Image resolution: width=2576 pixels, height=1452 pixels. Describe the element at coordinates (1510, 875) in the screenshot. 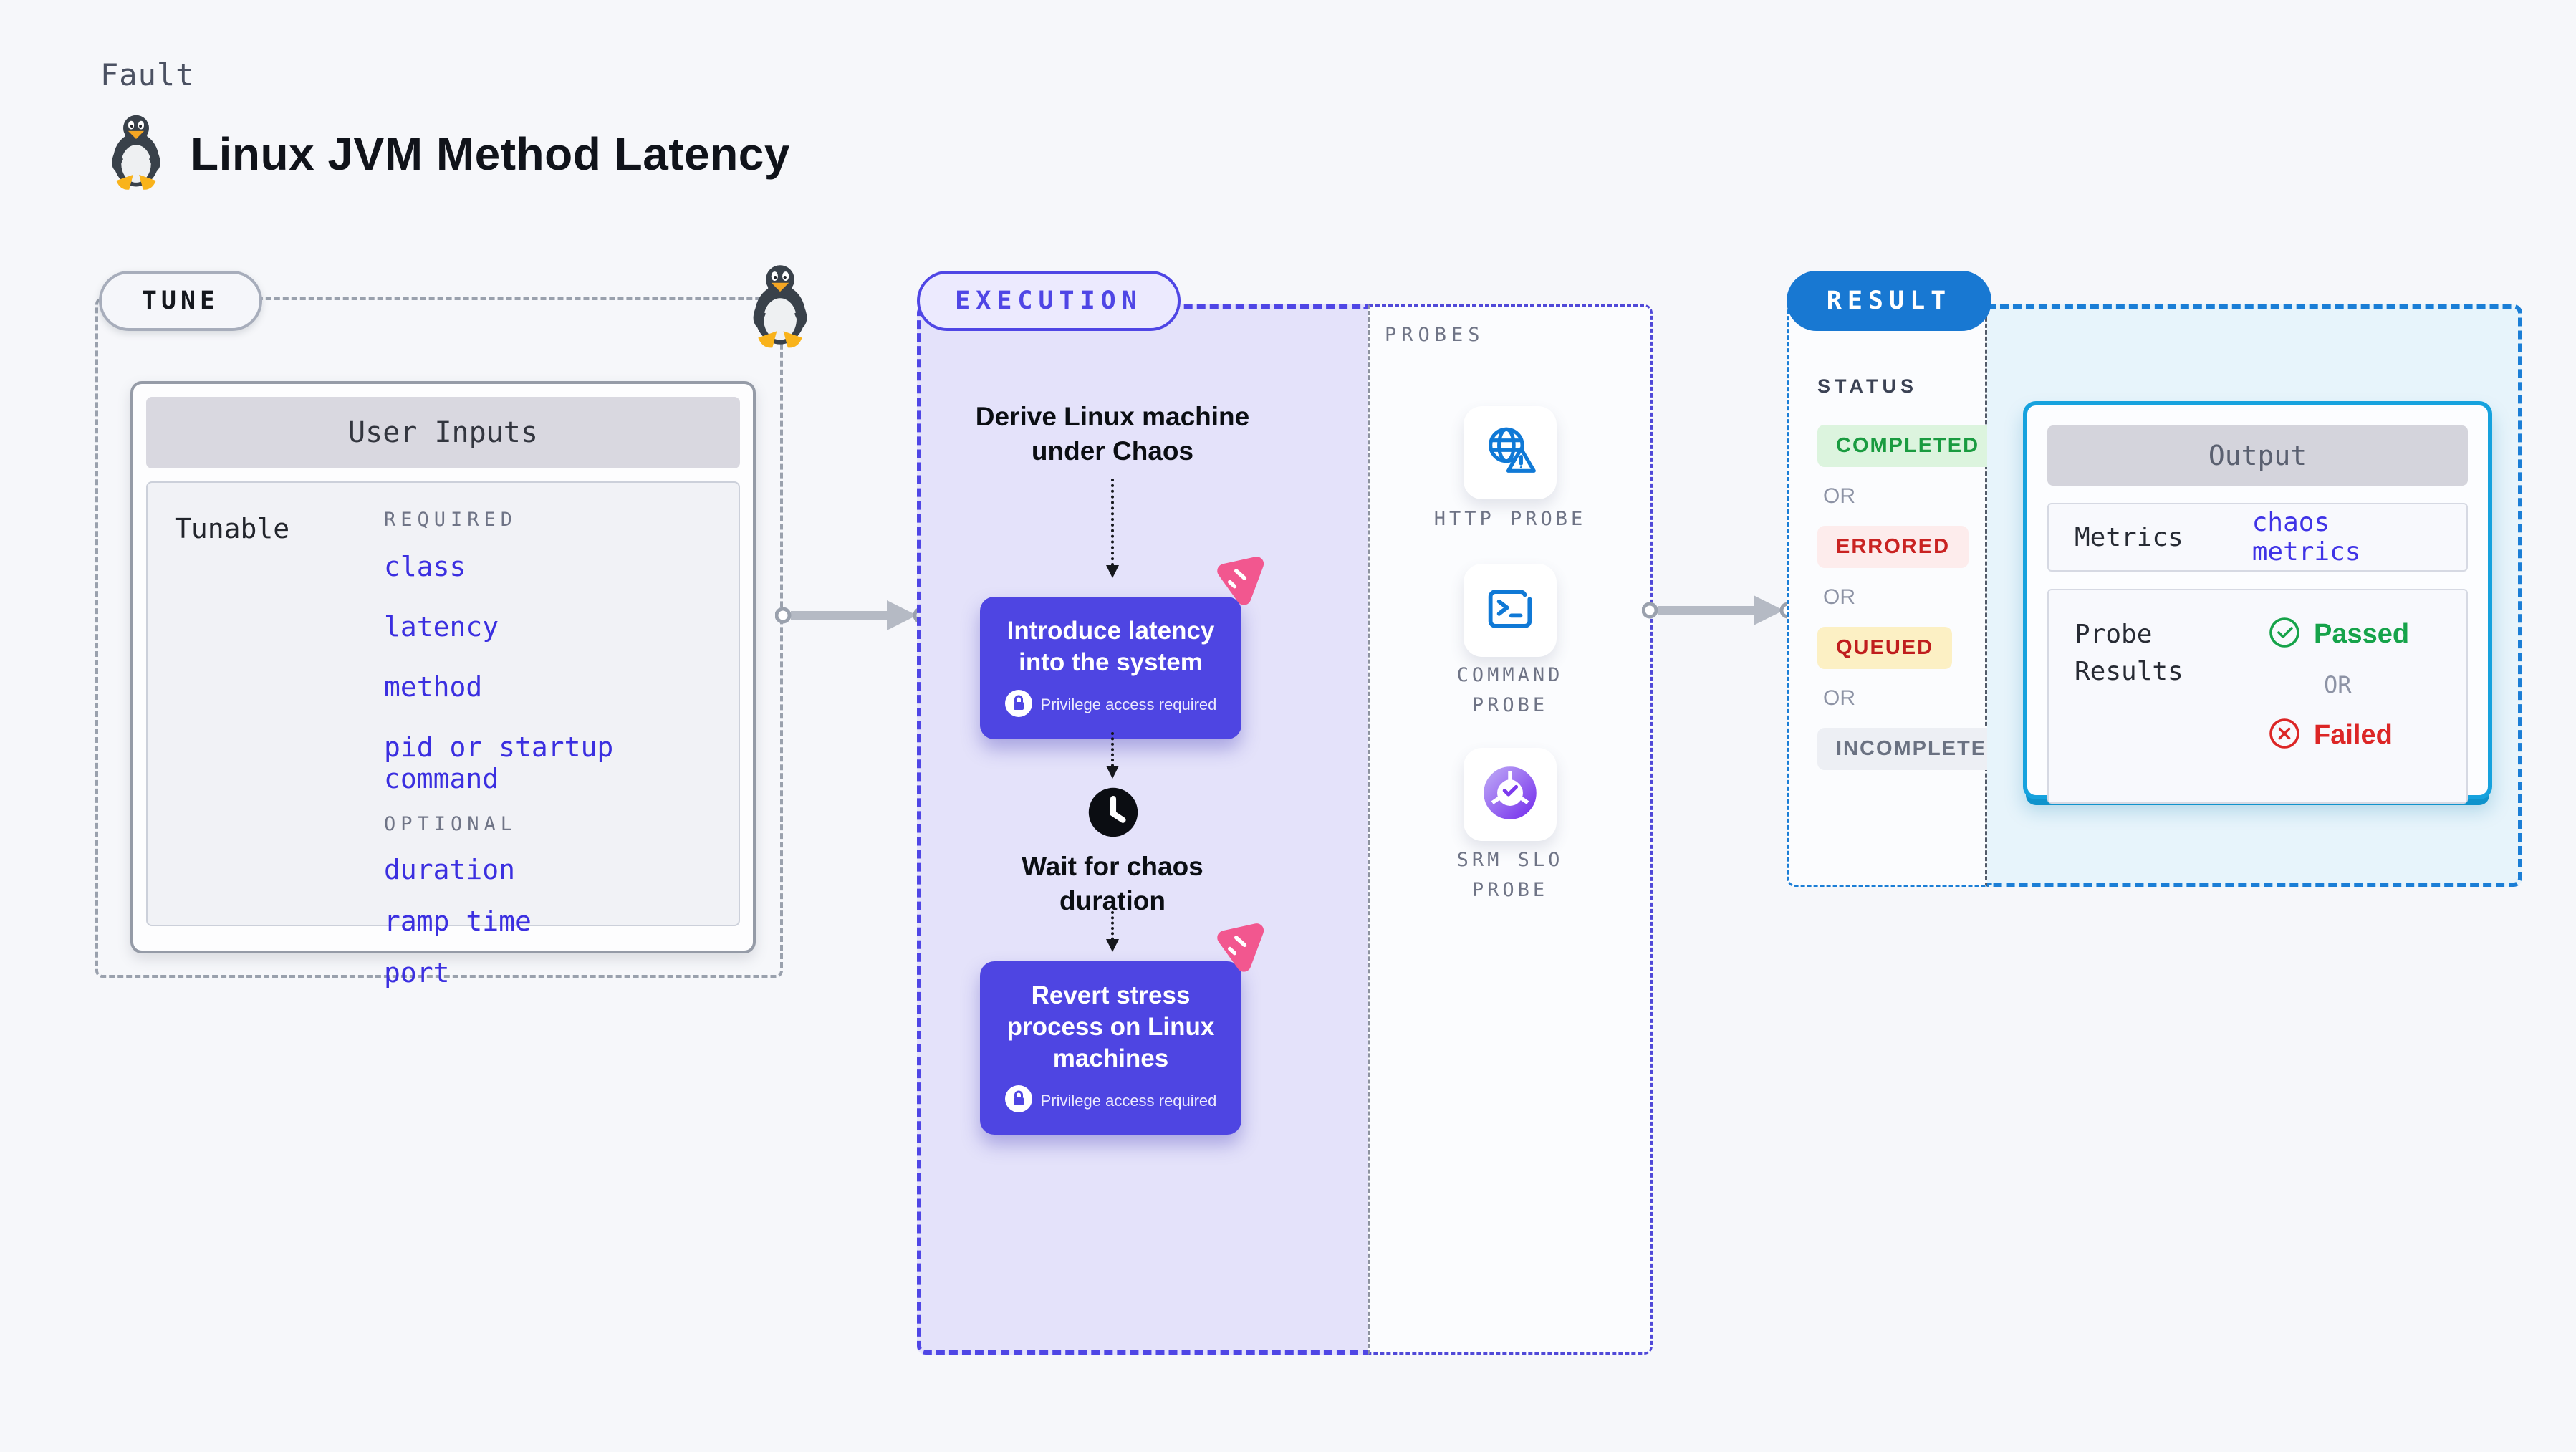

I see `srm-slo-probe-label: SRM SLO PROBE` at that location.